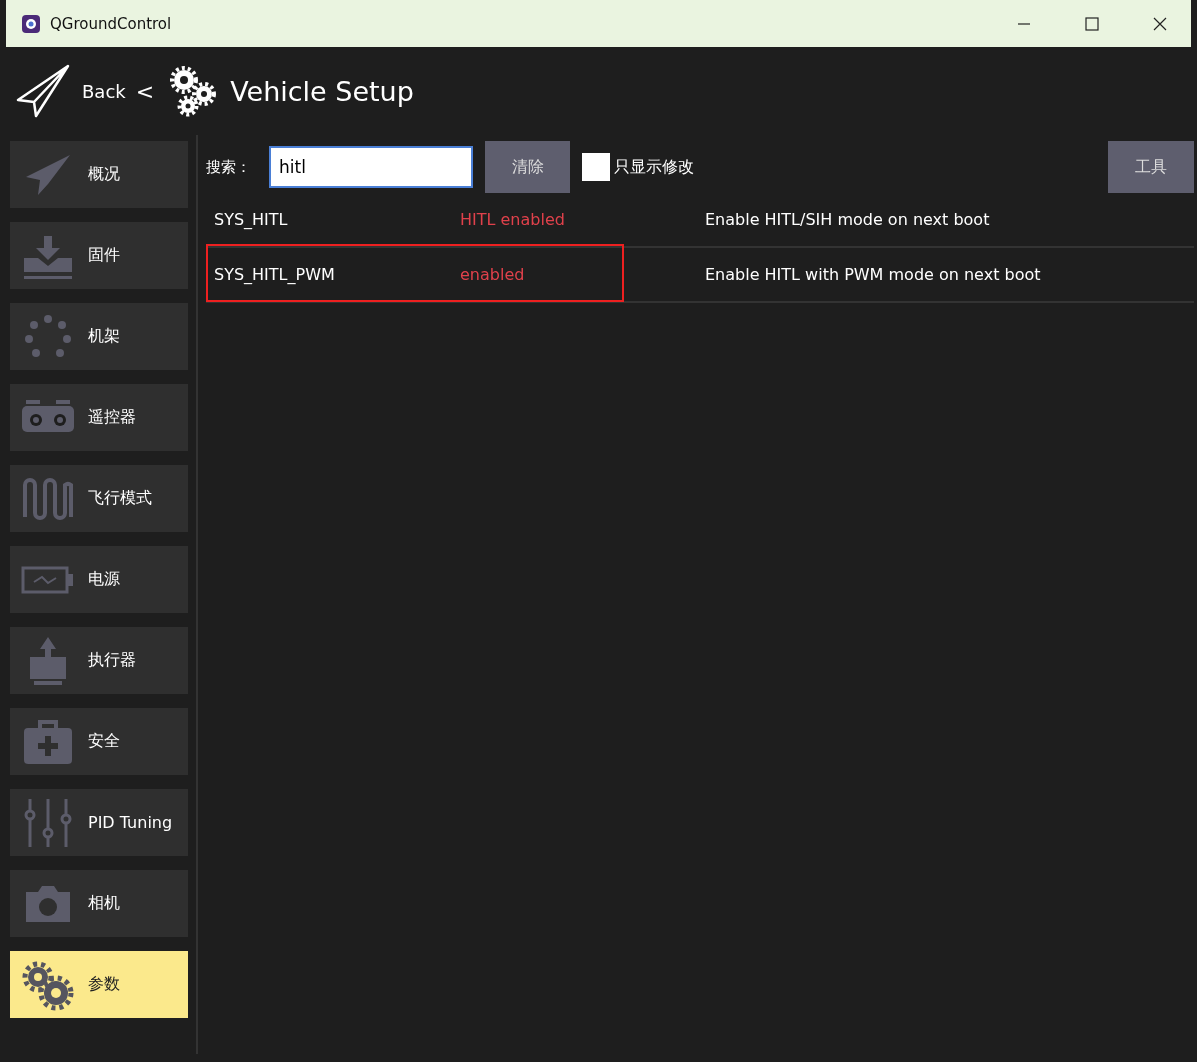 The height and width of the screenshot is (1062, 1197). What do you see at coordinates (112, 660) in the screenshot?
I see `sidebar-label: 执行器` at bounding box center [112, 660].